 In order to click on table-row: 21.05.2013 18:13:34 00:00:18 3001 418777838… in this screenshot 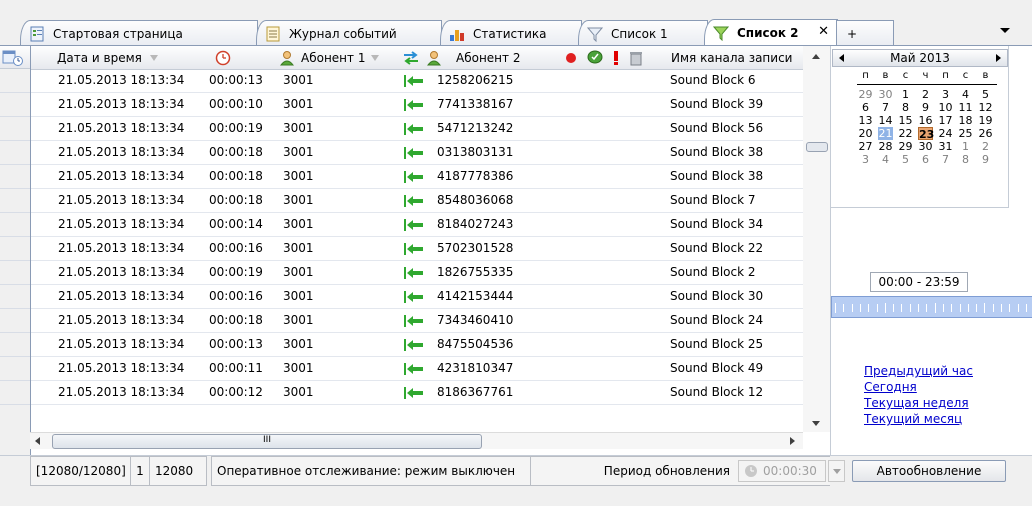, I will do `click(417, 177)`.